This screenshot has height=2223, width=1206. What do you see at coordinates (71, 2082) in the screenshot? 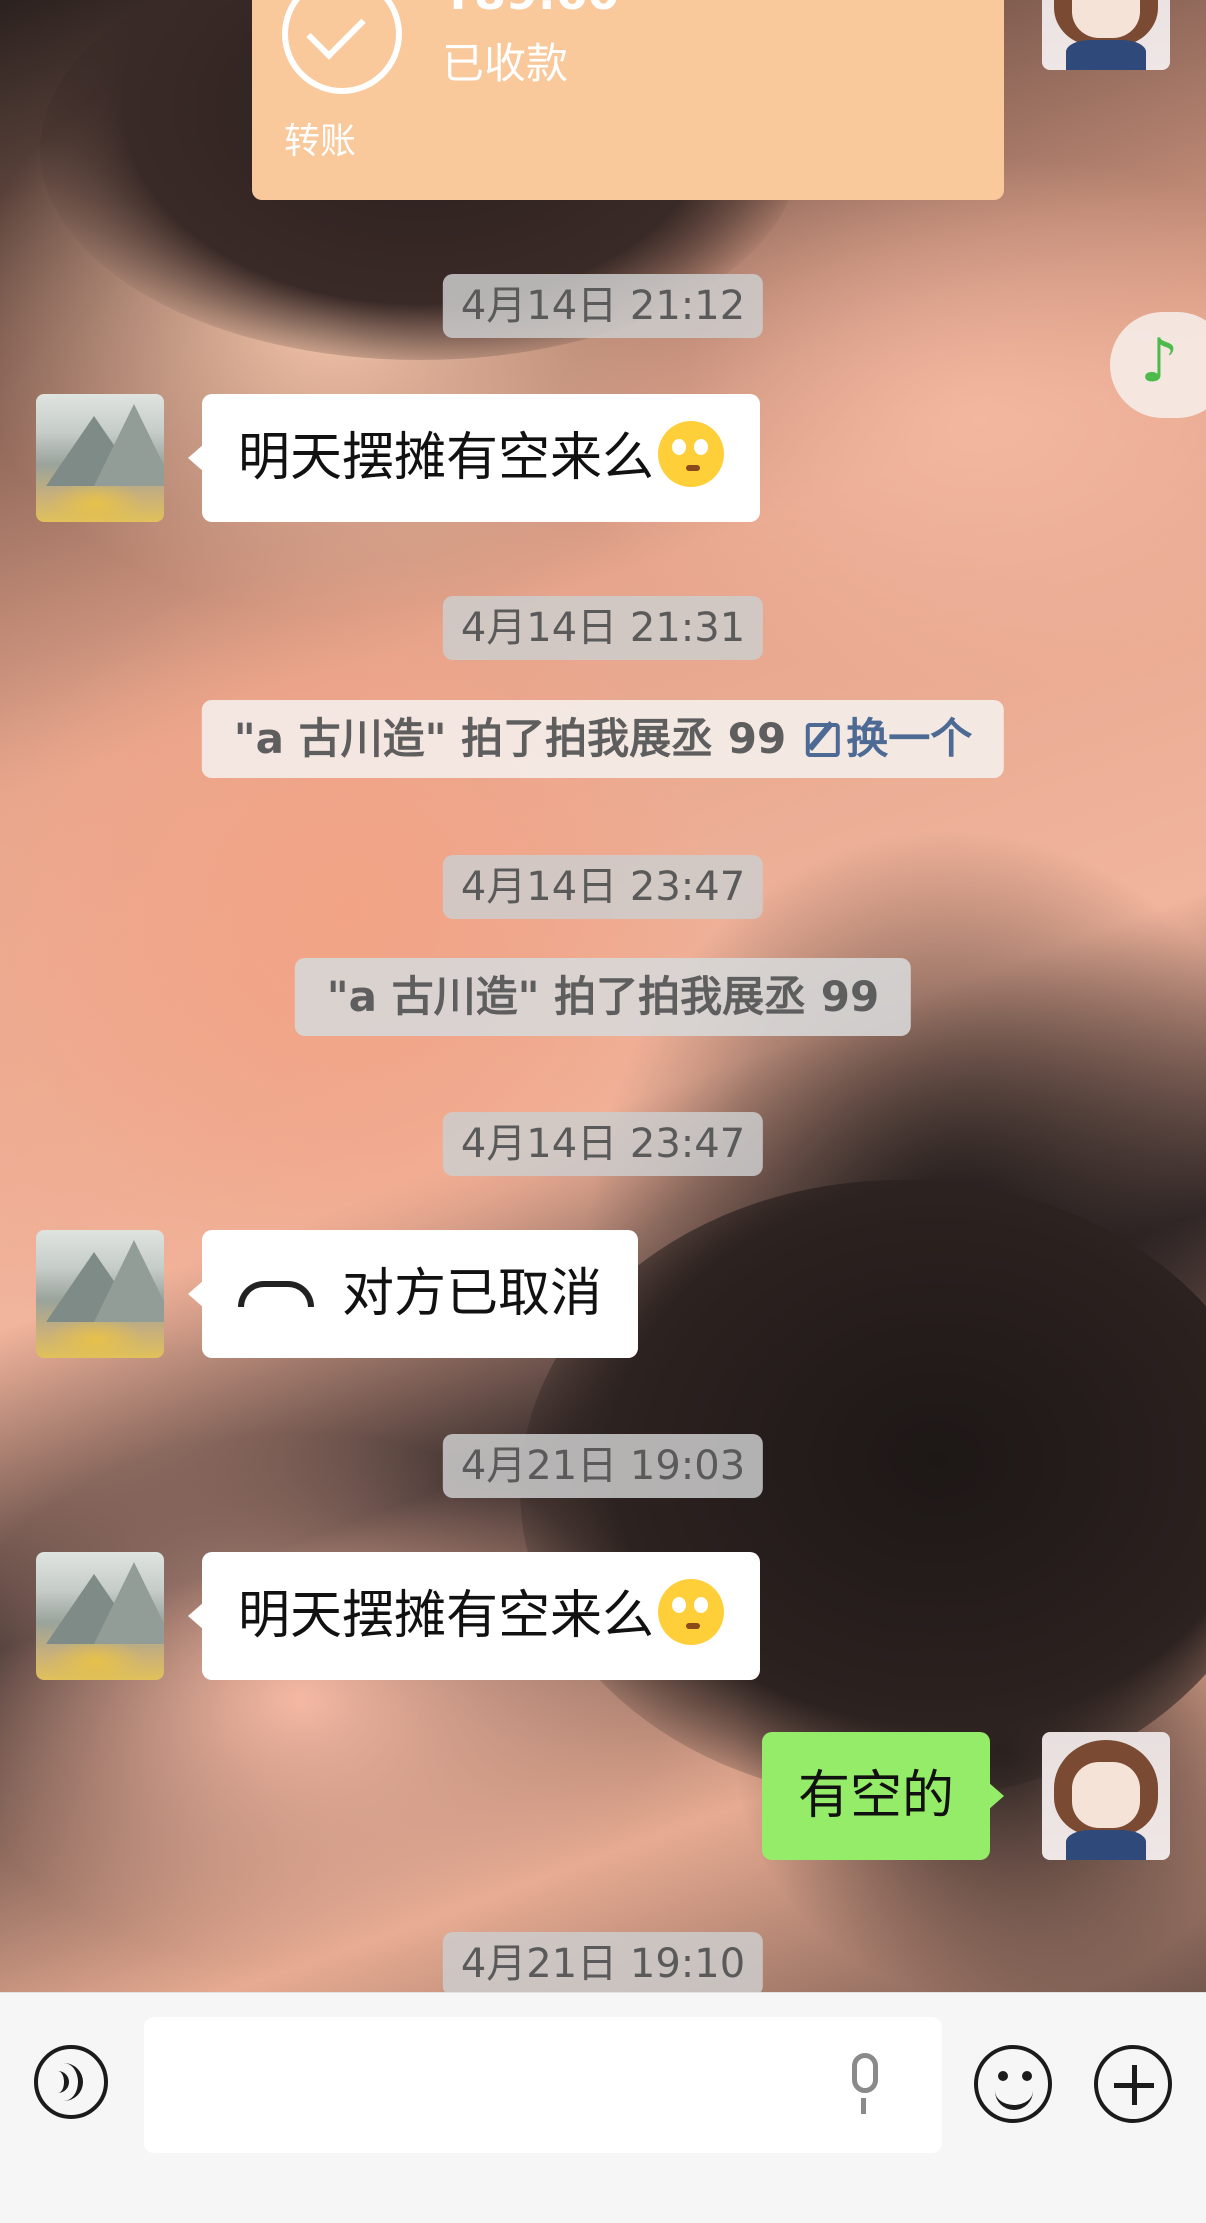
I see `voice-input-icon` at bounding box center [71, 2082].